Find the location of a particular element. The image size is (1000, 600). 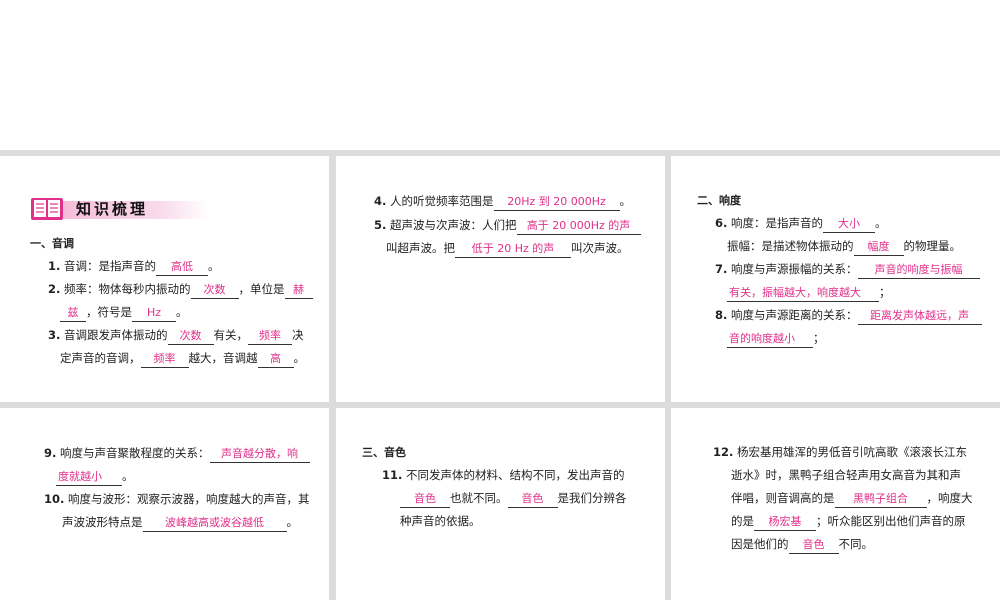

item-text: 种声音的依据。 is located at coordinates (440, 521).